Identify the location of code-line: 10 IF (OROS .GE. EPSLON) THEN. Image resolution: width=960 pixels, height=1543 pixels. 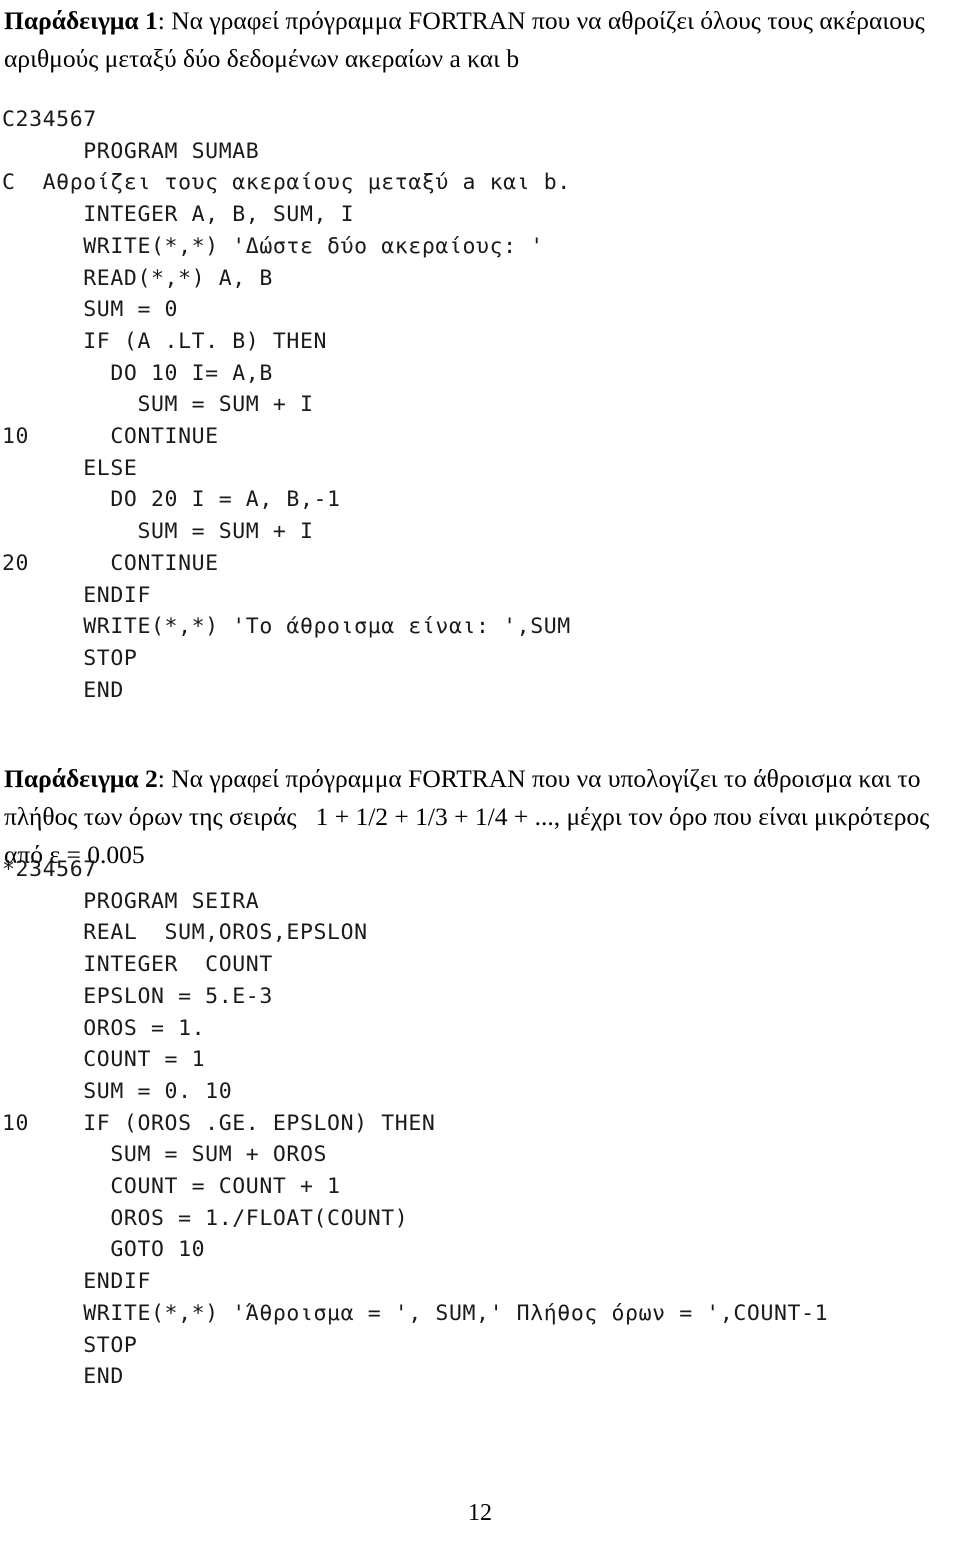
(219, 1123).